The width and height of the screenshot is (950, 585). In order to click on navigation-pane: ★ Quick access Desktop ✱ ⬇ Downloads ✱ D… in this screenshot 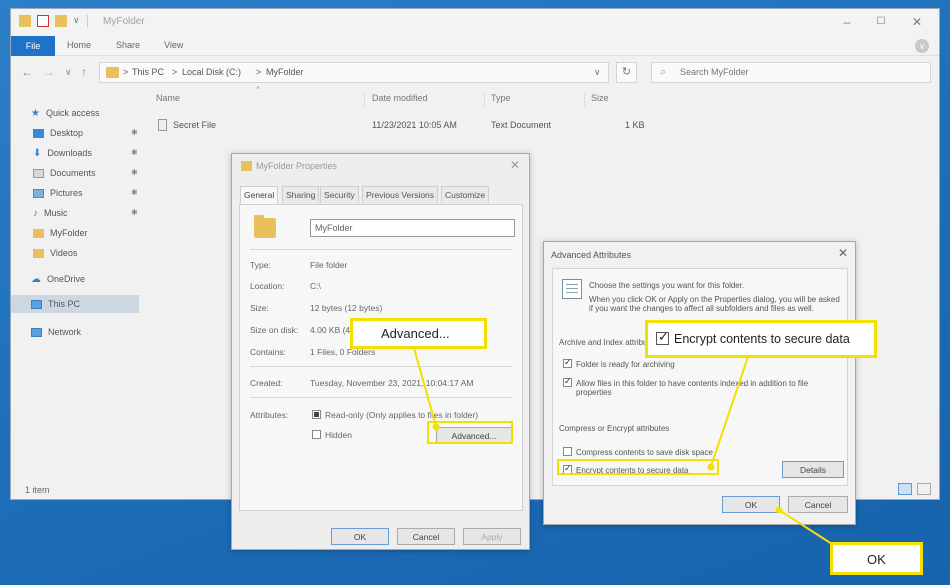, I will do `click(78, 284)`.